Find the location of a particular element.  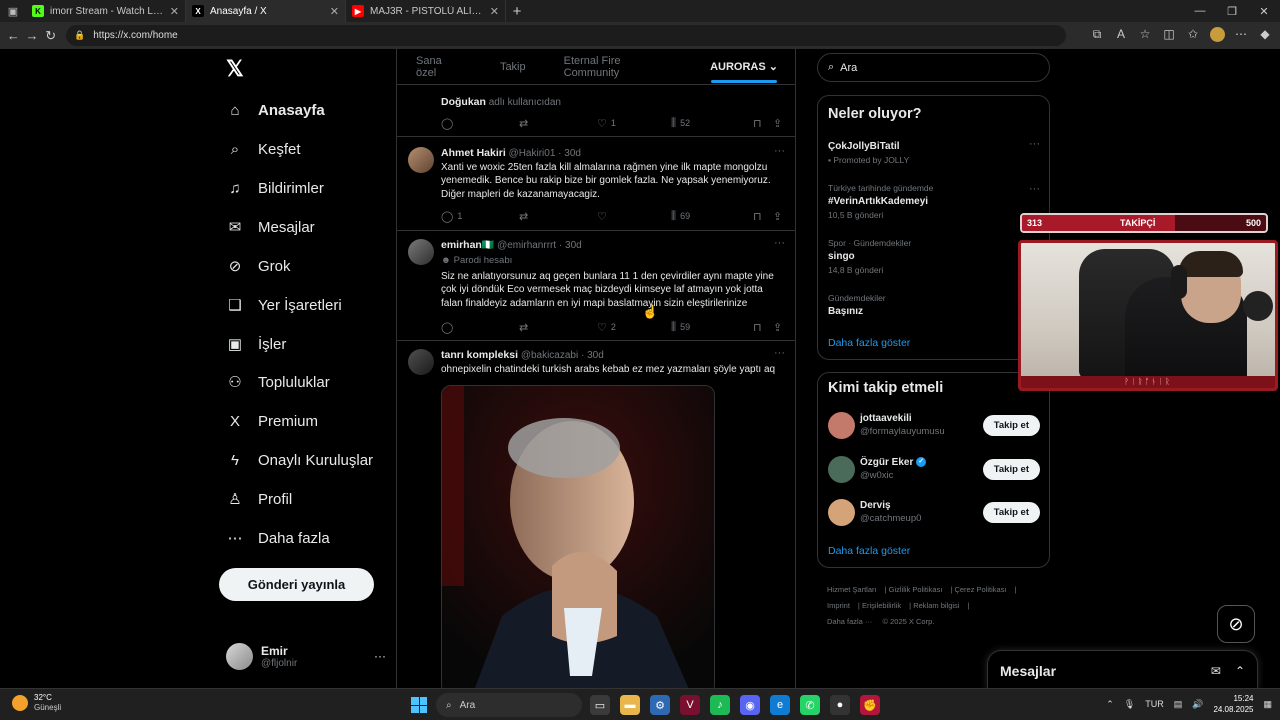

account-switcher: Emir @fljolnir ··· is located at coordinates (306, 656).